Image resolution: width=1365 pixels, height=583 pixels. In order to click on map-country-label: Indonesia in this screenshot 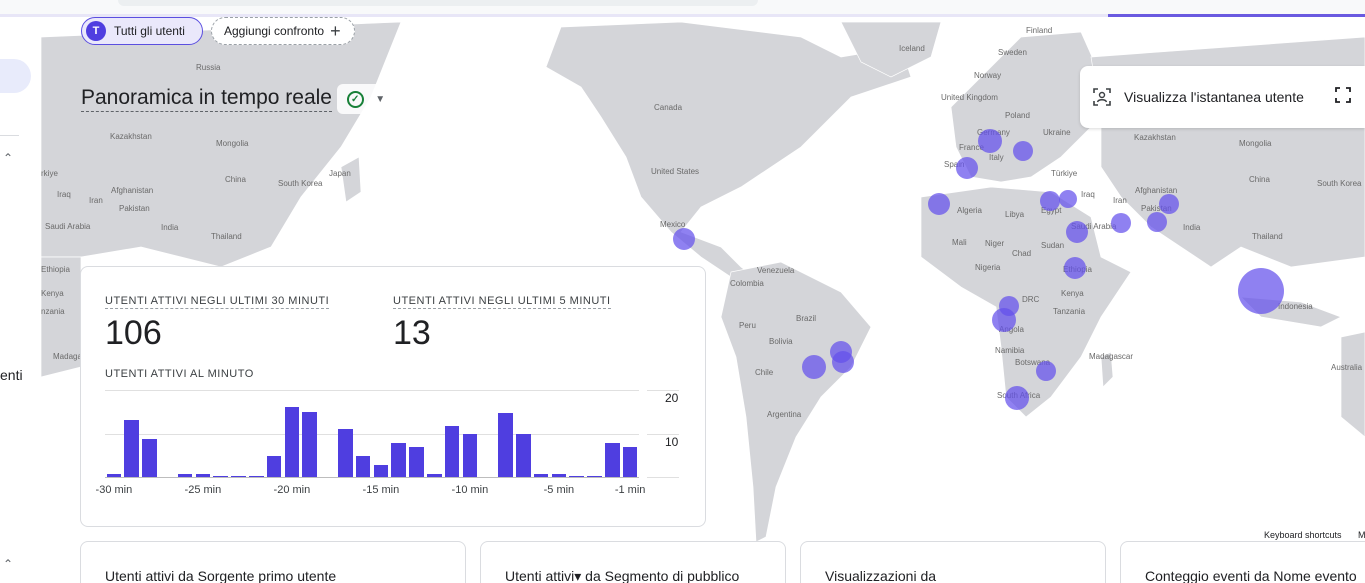, I will do `click(1295, 306)`.